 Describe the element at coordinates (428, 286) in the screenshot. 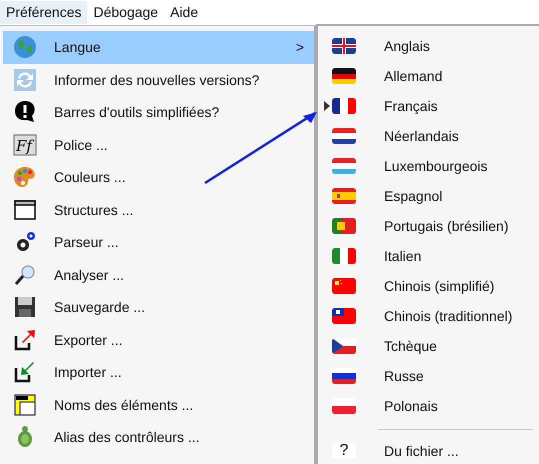

I see `language-item: Chinois (simplifié)` at that location.